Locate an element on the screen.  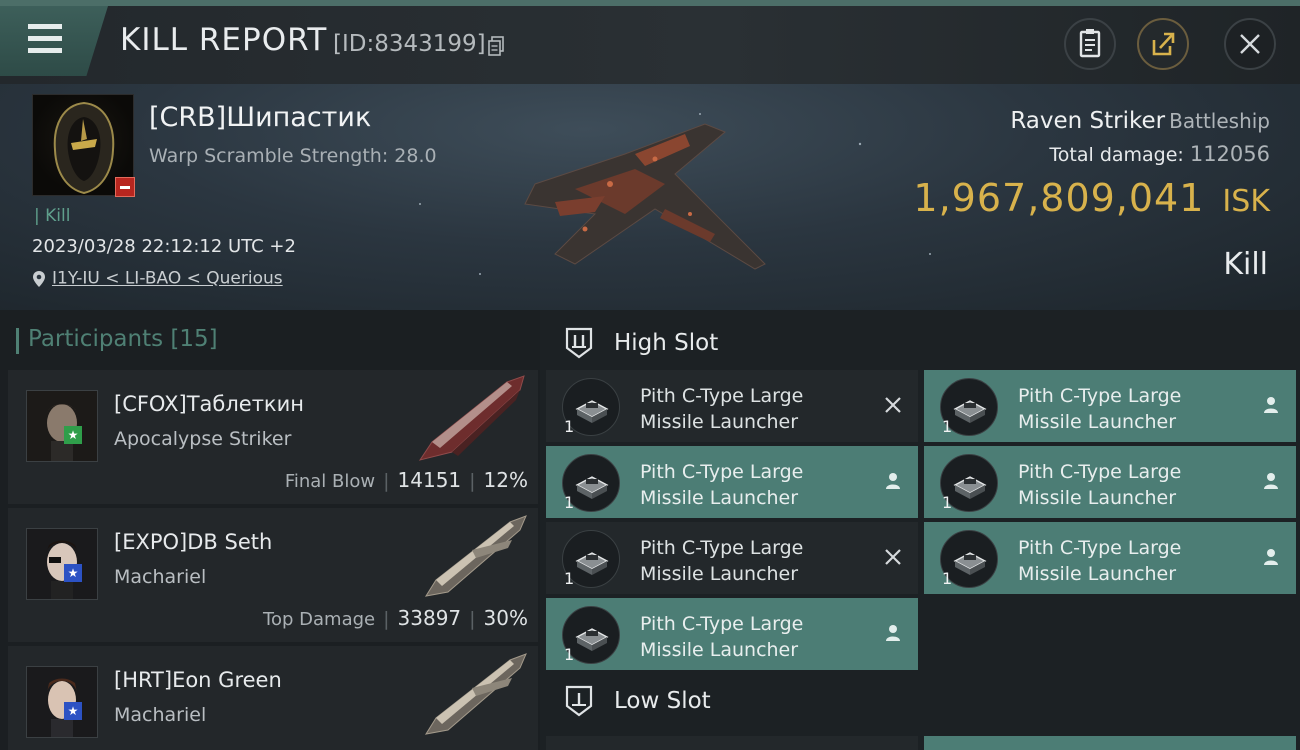
participant-ship: Machariel is located at coordinates (160, 577).